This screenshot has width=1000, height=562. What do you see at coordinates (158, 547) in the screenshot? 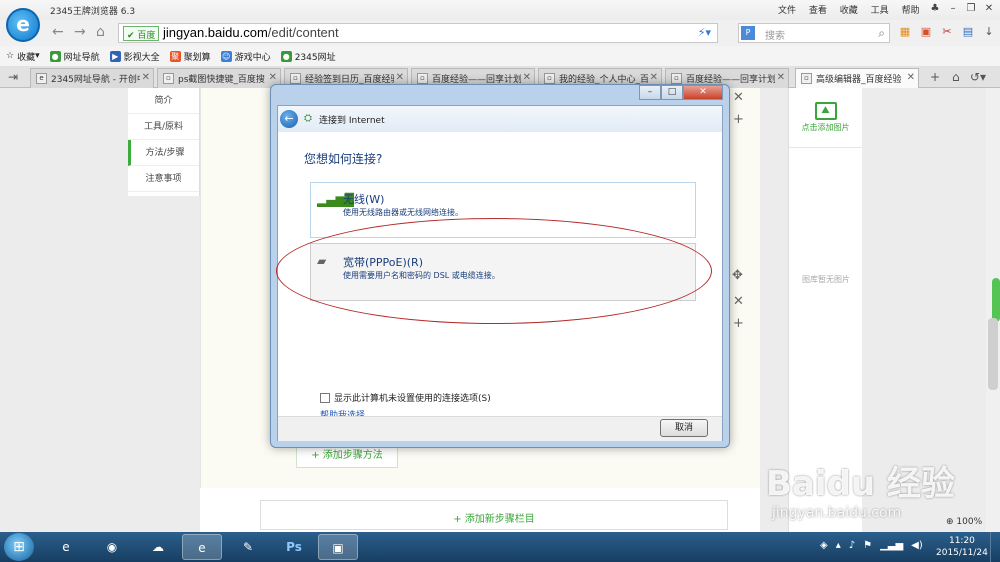
I see `cloud-icon: ☁` at bounding box center [158, 547].